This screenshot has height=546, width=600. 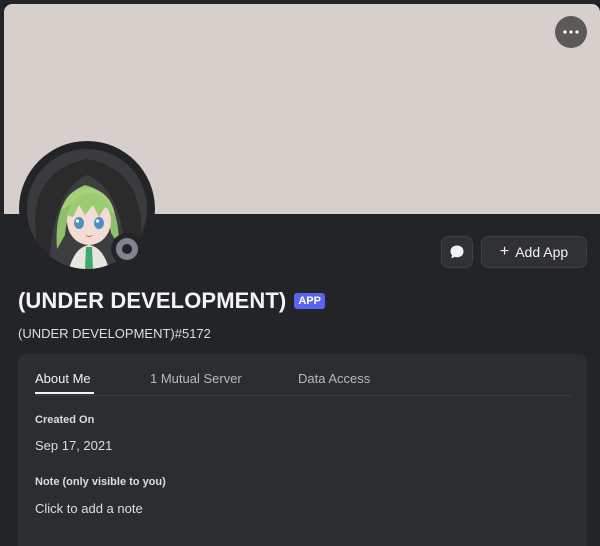 What do you see at coordinates (334, 378) in the screenshot?
I see `tab-data-access: Data Access` at bounding box center [334, 378].